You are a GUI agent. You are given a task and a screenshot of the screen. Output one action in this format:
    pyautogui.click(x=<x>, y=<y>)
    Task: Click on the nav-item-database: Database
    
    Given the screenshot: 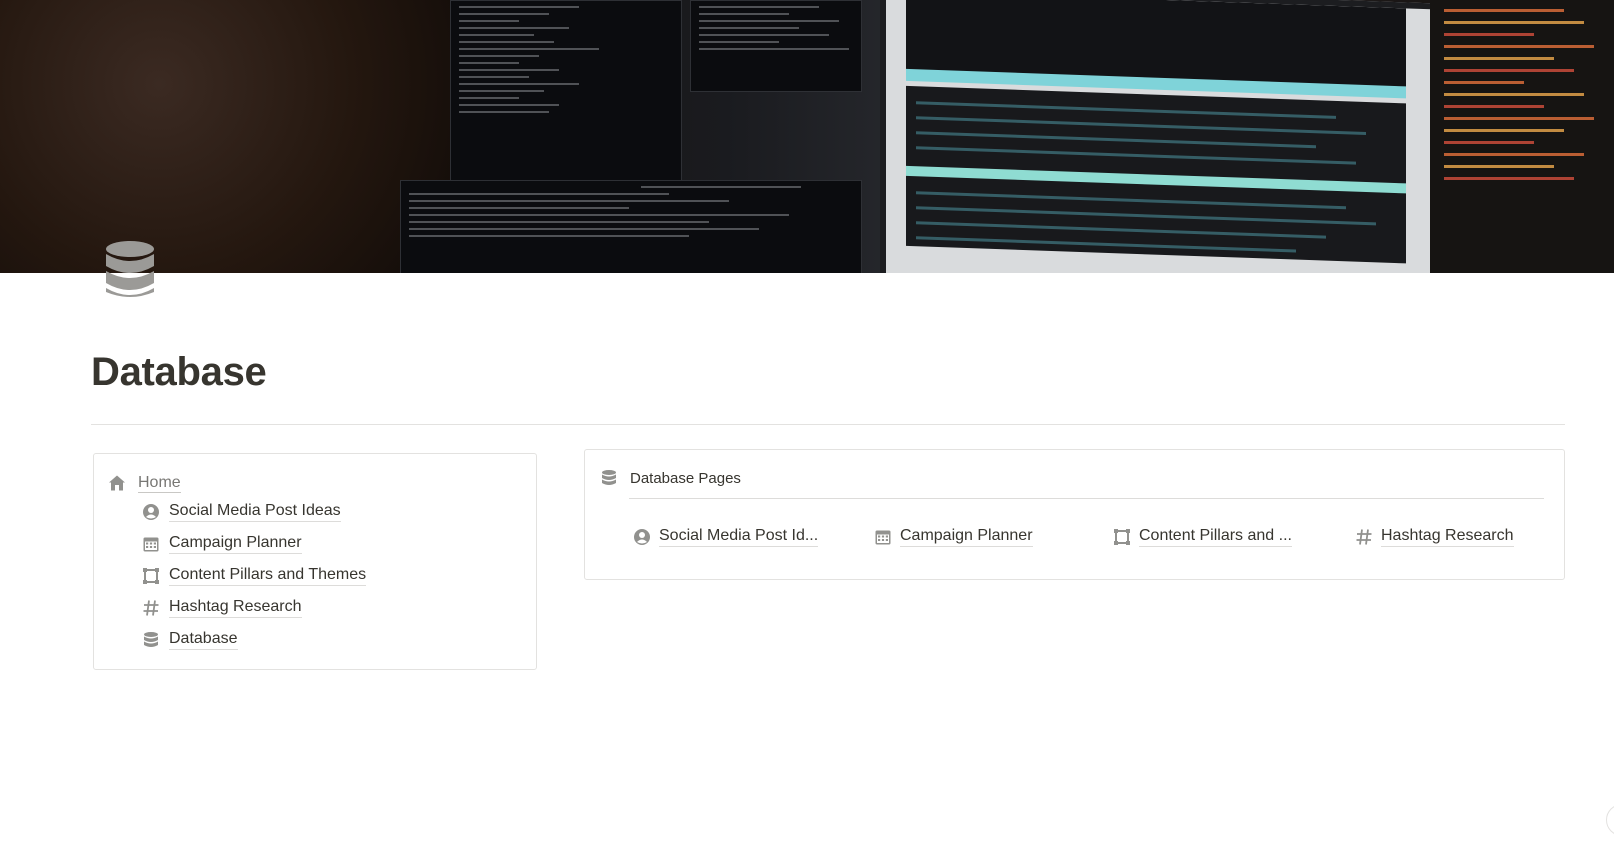 What is the action you would take?
    pyautogui.click(x=190, y=639)
    